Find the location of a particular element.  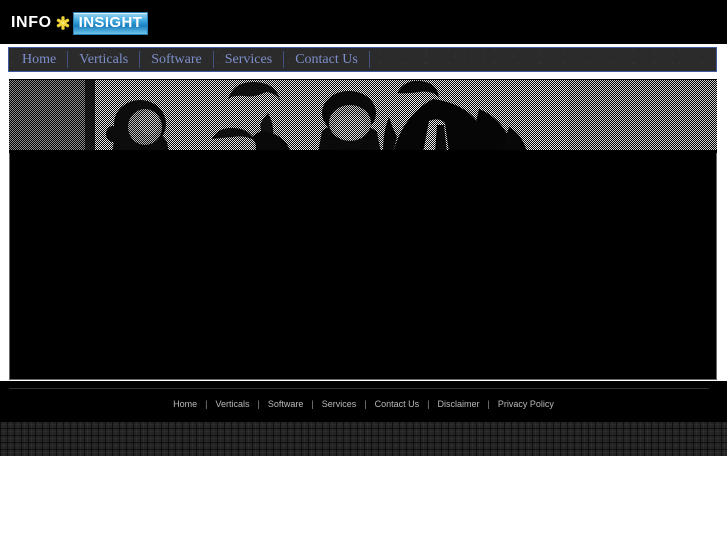

star-asterisk-icon is located at coordinates (63, 23).